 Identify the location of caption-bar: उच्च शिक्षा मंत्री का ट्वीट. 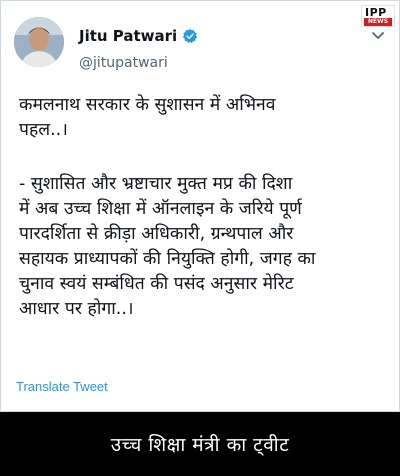
(200, 444).